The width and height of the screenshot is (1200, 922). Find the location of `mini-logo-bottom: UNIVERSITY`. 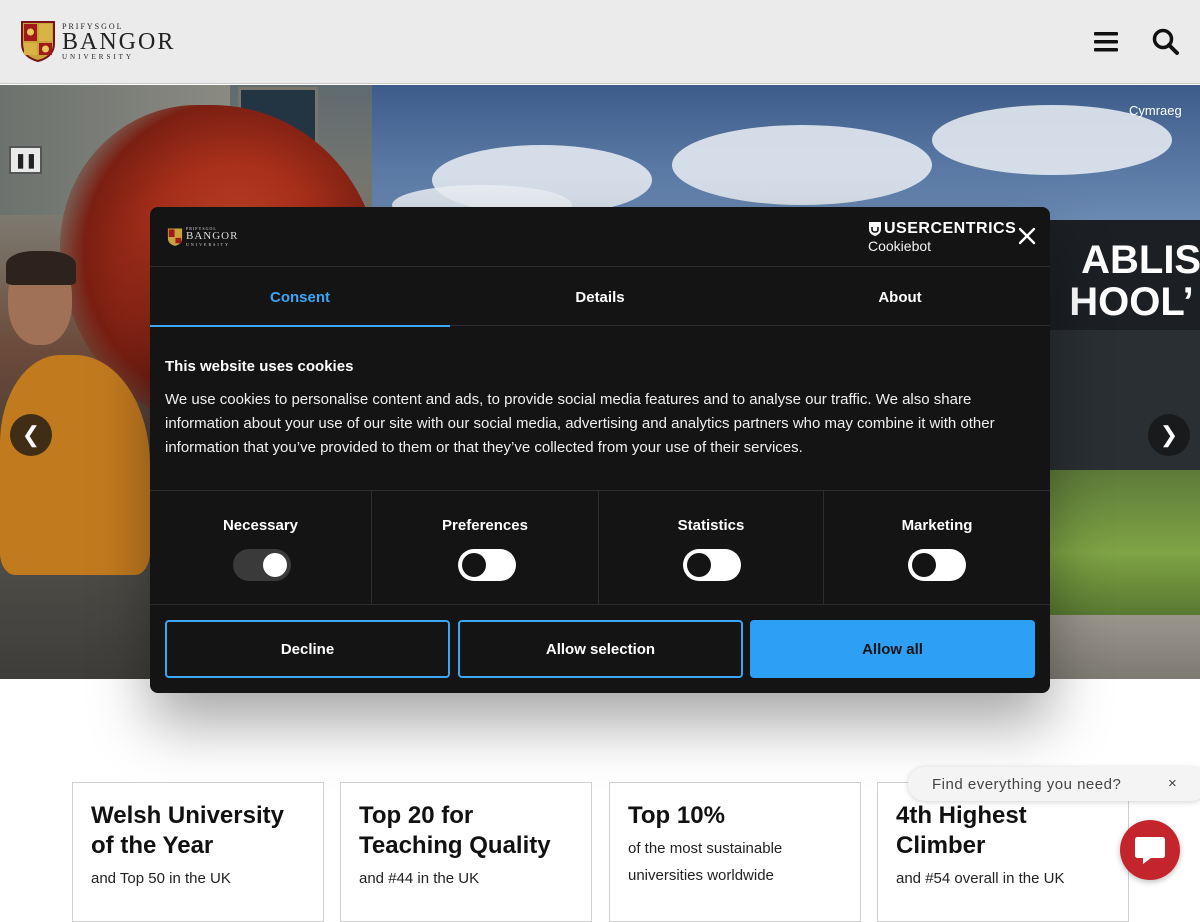

mini-logo-bottom: UNIVERSITY is located at coordinates (208, 244).